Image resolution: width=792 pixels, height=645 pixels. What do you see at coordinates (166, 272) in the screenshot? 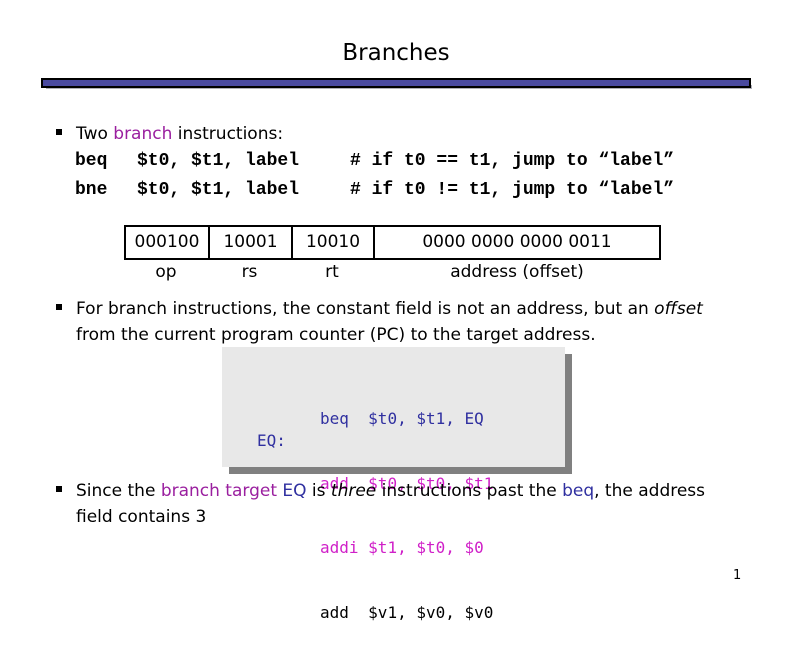
I see `label-op: op` at bounding box center [166, 272].